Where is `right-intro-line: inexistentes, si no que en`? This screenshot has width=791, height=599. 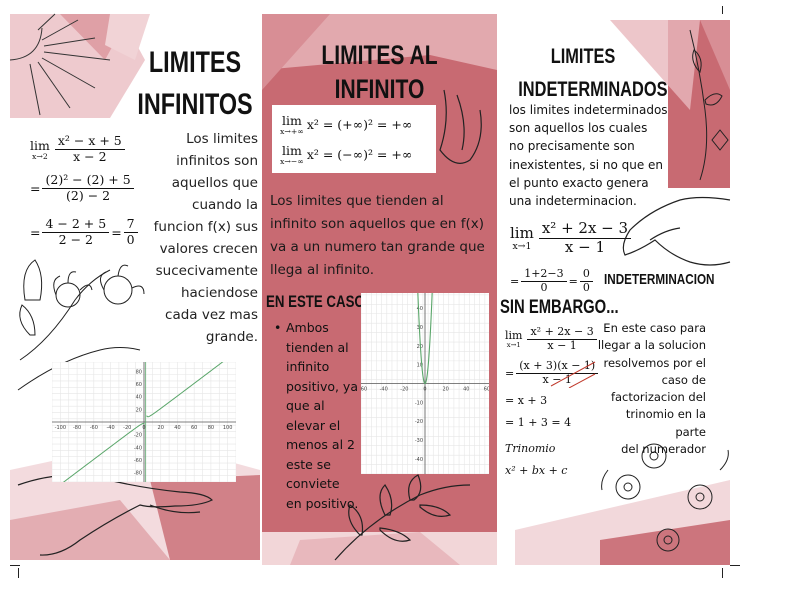 right-intro-line: inexistentes, si no que en is located at coordinates (586, 164).